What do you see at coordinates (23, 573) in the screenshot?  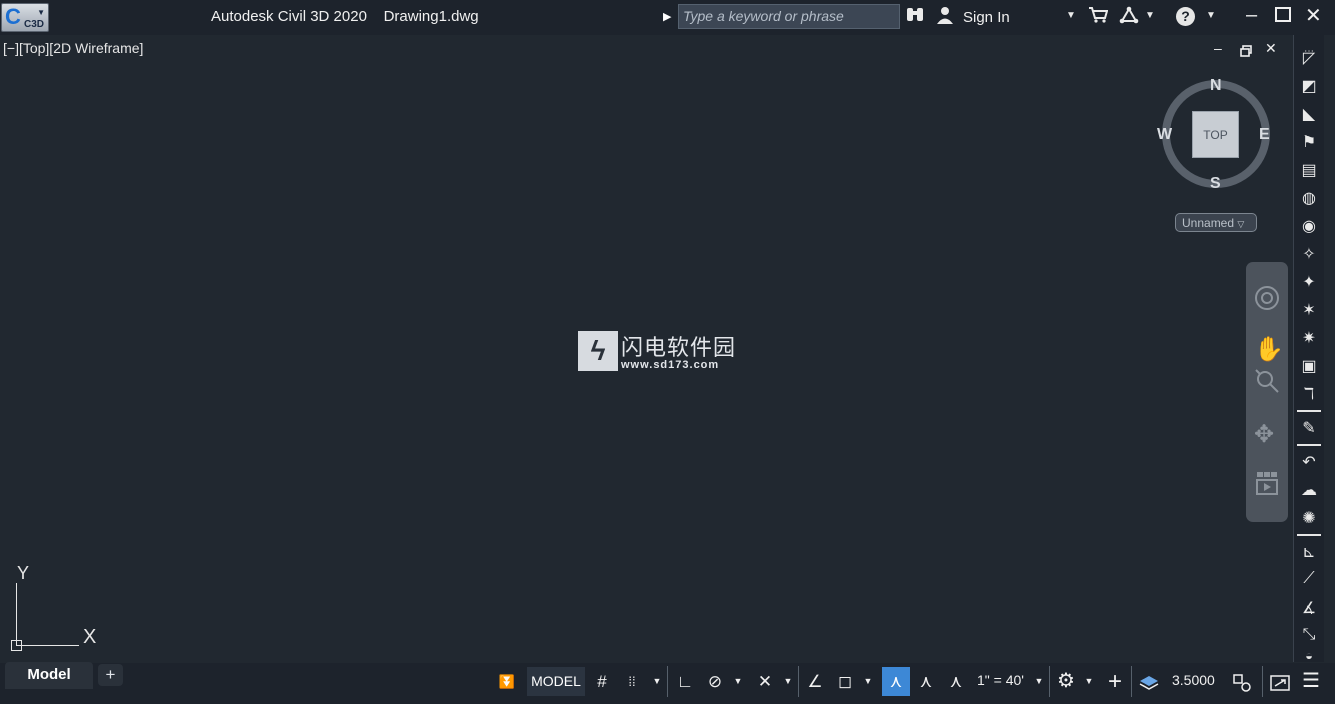 I see `ucs-y-label: Y` at bounding box center [23, 573].